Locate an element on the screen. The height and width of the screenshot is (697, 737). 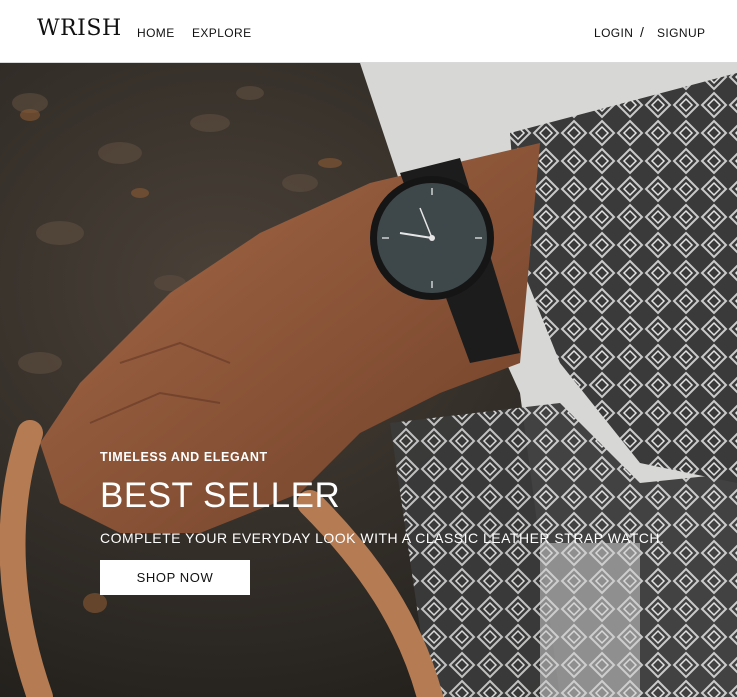
signup-link: SIGNUP is located at coordinates (681, 33).